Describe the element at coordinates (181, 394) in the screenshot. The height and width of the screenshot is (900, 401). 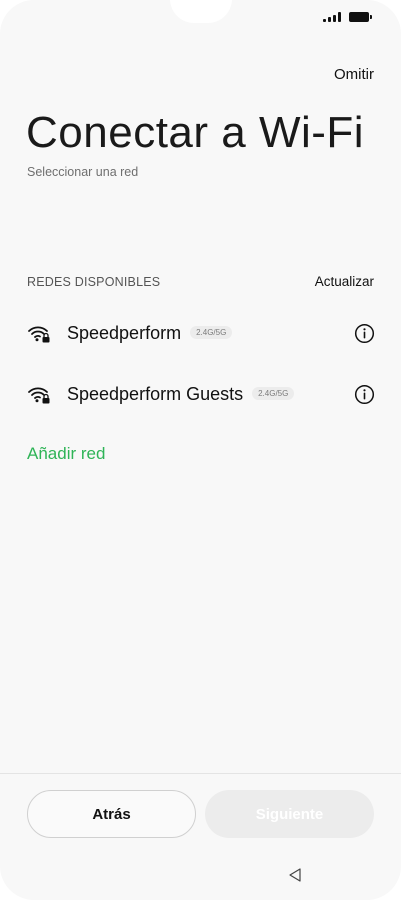
I see `network-ssid: Speedperform Guests 2.4G/5G` at that location.